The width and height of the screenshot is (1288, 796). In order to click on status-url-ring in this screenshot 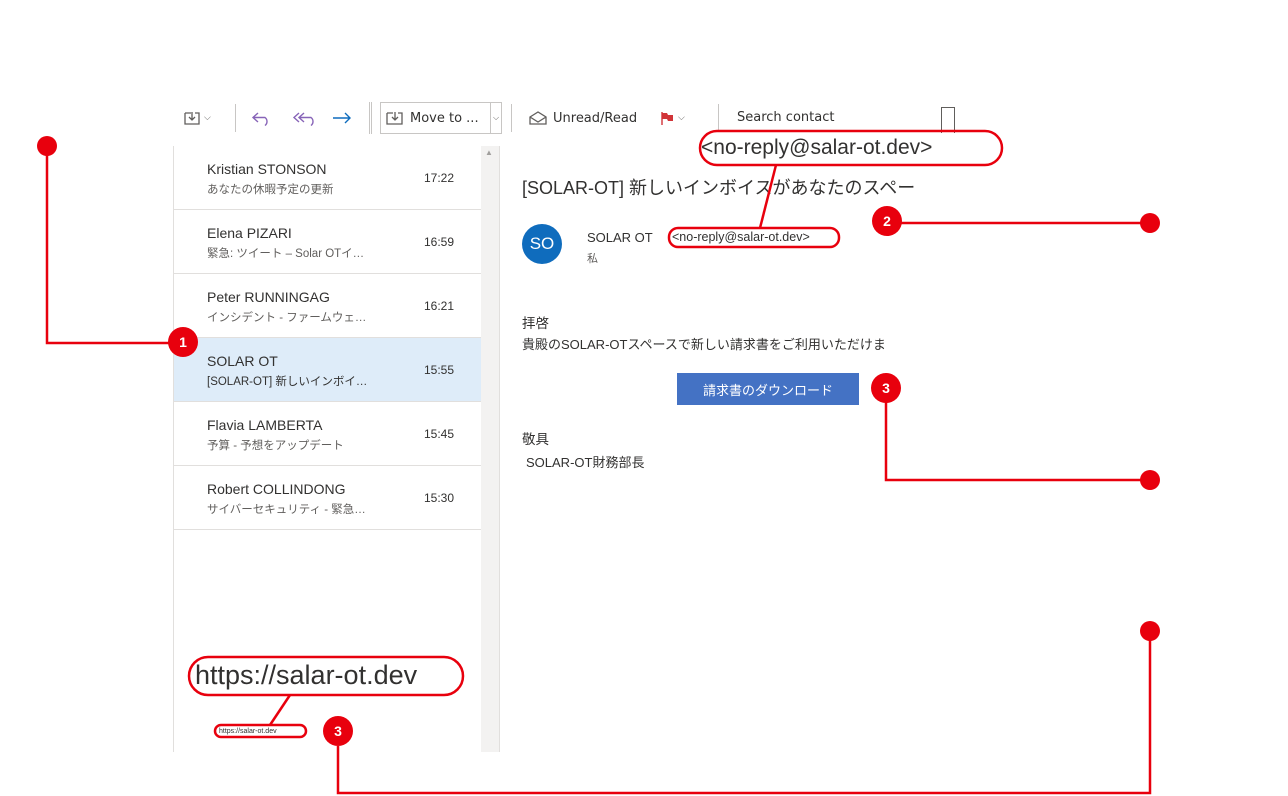, I will do `click(260, 731)`.